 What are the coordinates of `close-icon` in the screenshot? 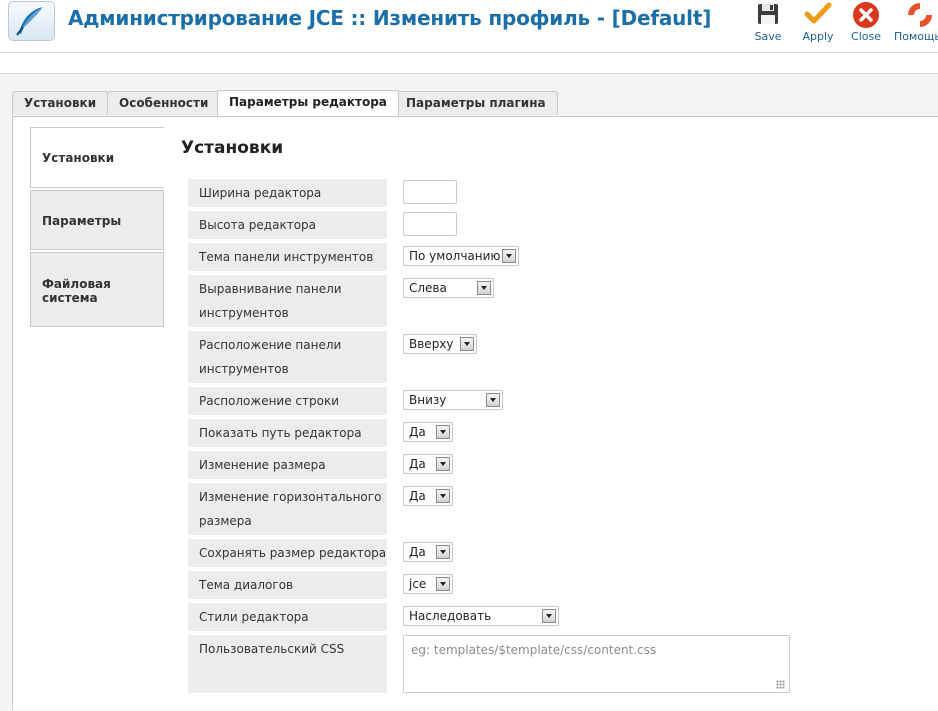 It's located at (866, 15).